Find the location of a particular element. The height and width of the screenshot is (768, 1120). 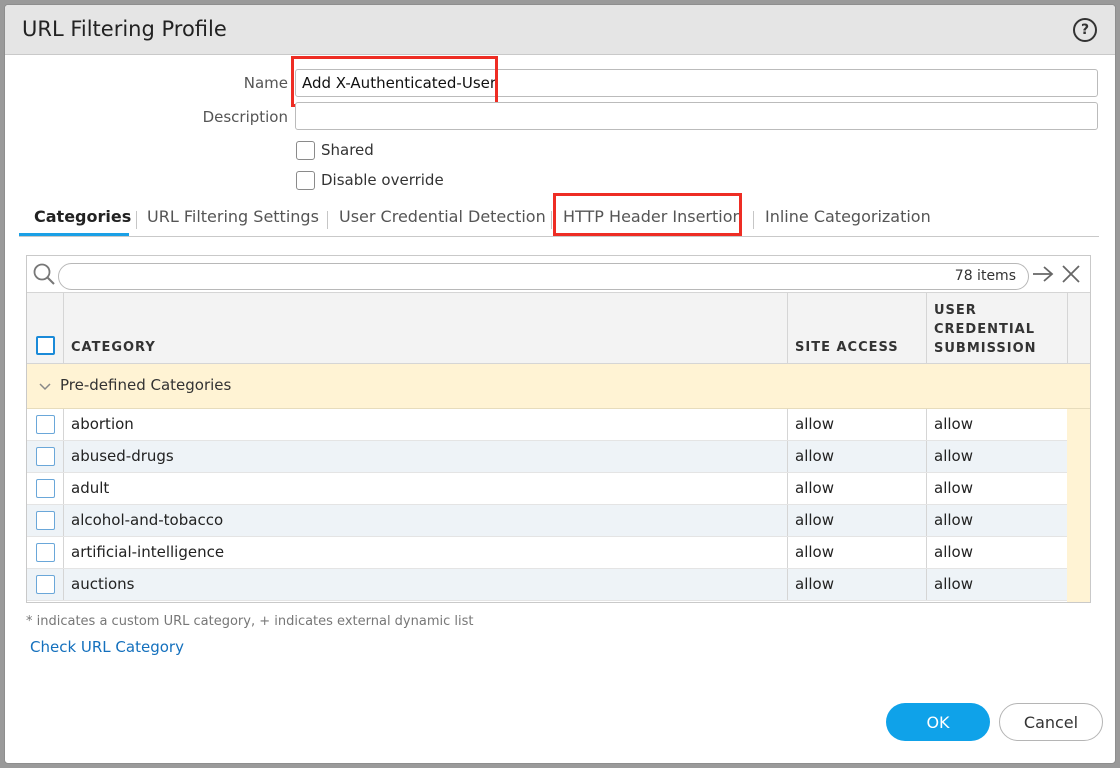

select-all-checkbox is located at coordinates (45, 345).